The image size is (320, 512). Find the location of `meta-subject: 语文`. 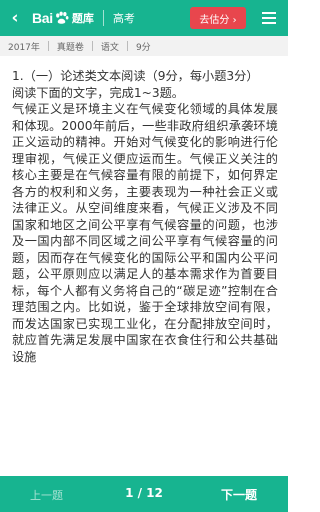

meta-subject: 语文 is located at coordinates (109, 47).